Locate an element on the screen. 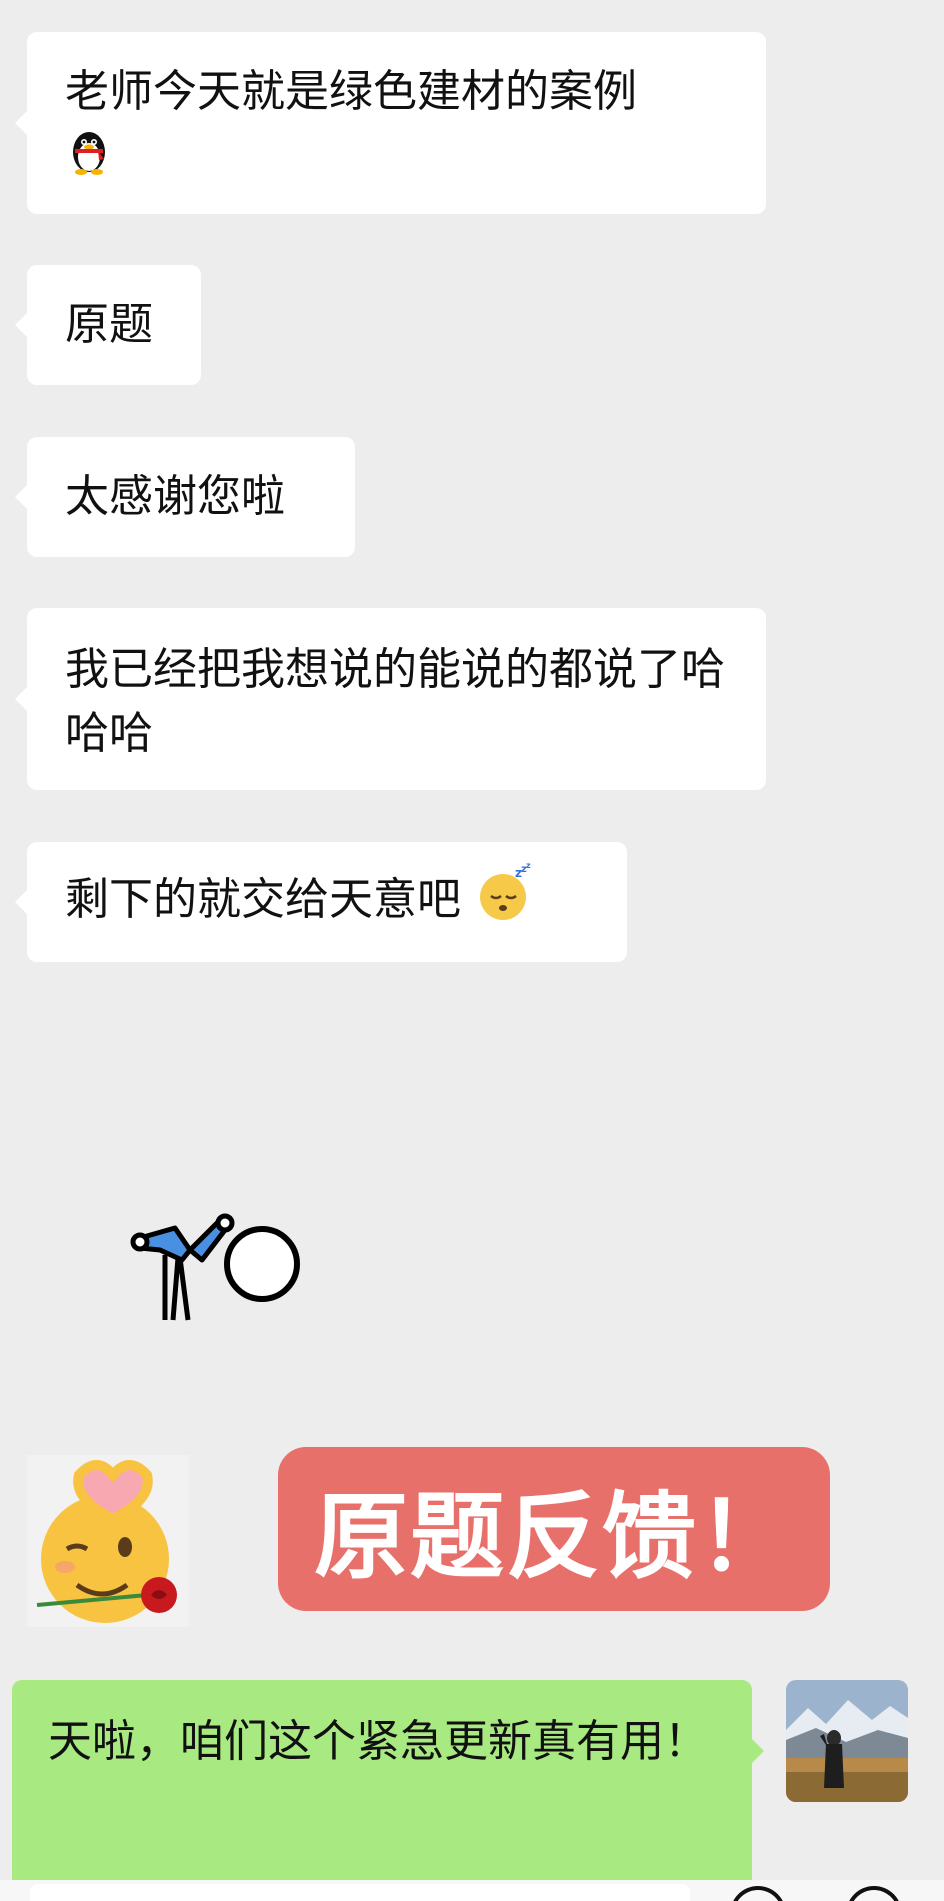 The width and height of the screenshot is (944, 1901). incoming-message: 我已经把我想说的能说的都说了哈哈哈 is located at coordinates (390, 699).